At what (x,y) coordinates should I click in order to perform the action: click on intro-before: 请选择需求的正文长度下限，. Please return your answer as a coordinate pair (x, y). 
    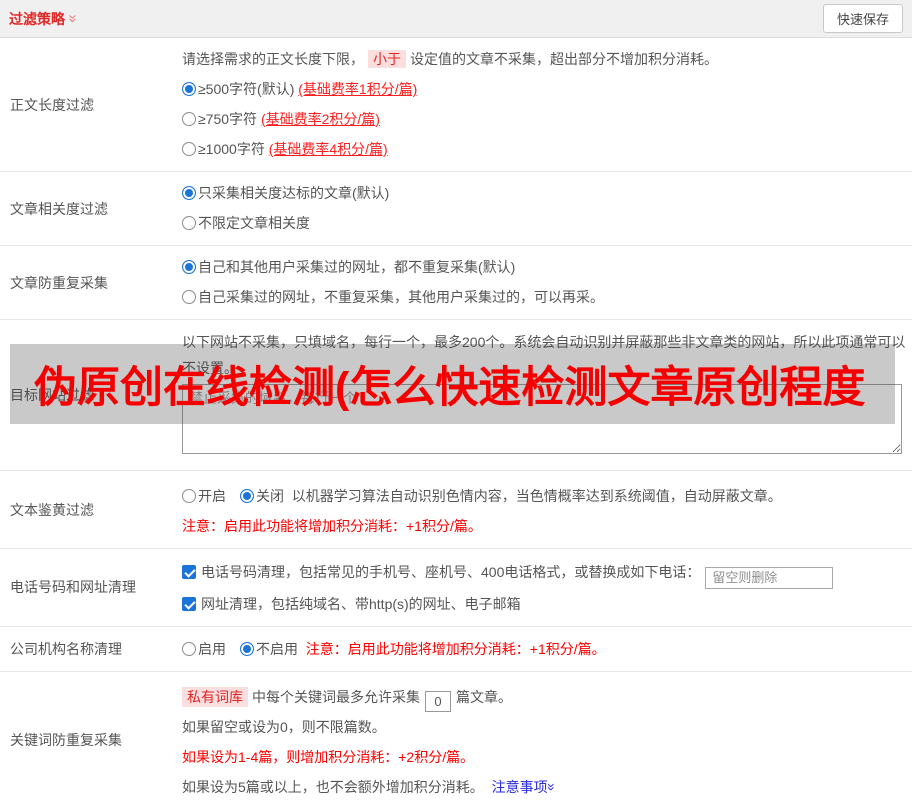
    Looking at the image, I should click on (273, 59).